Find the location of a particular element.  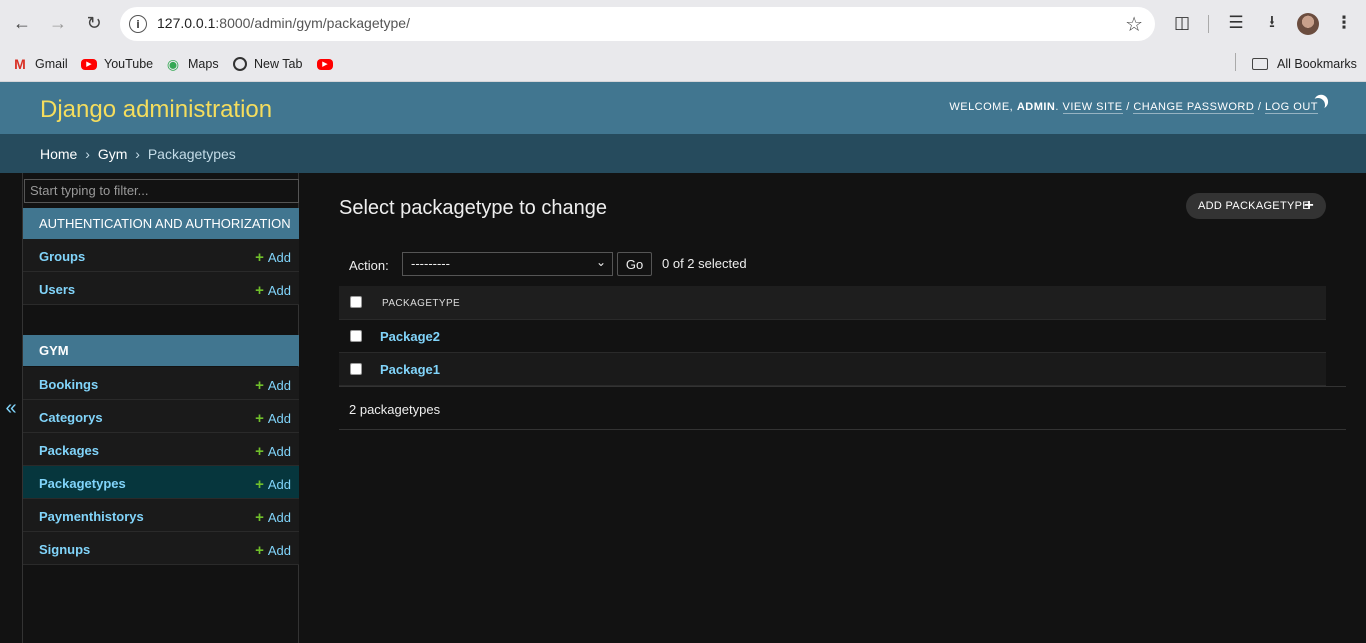

sidebar-collapse-toggle: « is located at coordinates (11, 408).